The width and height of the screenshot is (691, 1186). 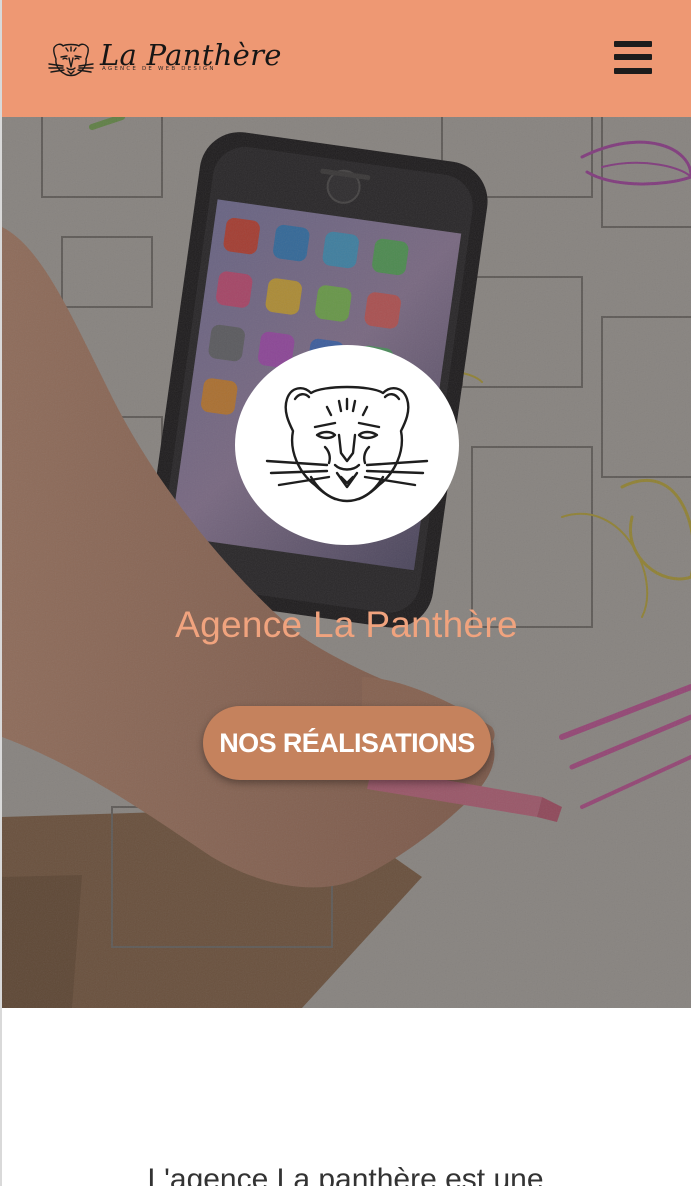 I want to click on menu-bar-top, so click(x=633, y=44).